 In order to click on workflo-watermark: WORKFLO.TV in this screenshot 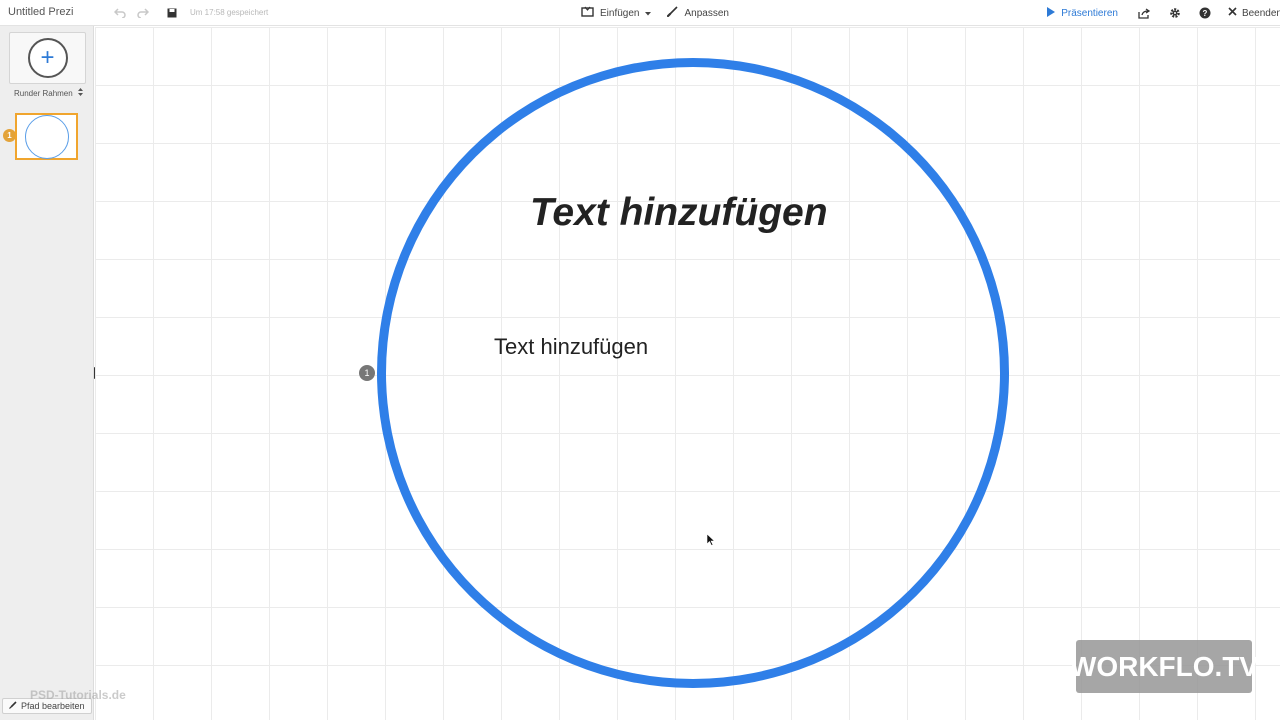, I will do `click(1164, 666)`.